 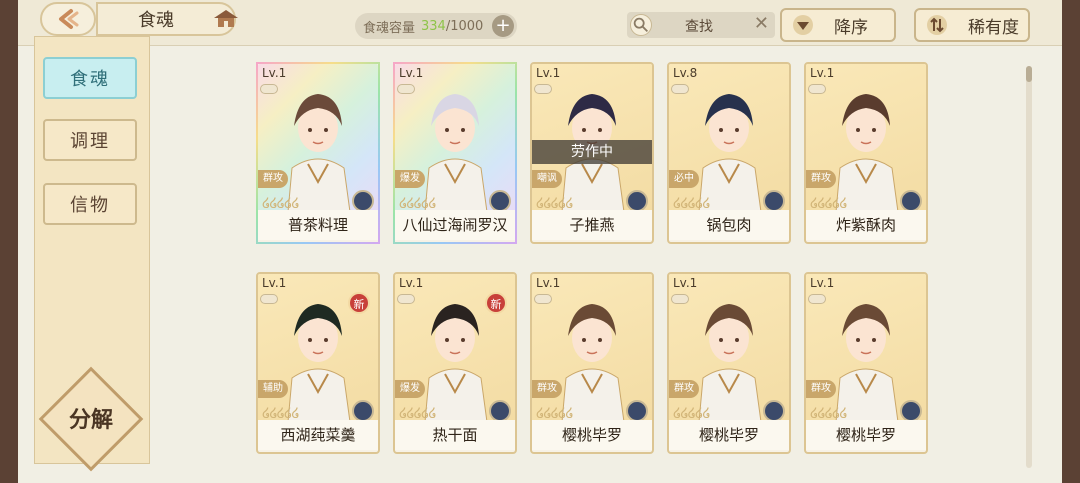 I want to click on scrollbar-thumb, so click(x=1029, y=74).